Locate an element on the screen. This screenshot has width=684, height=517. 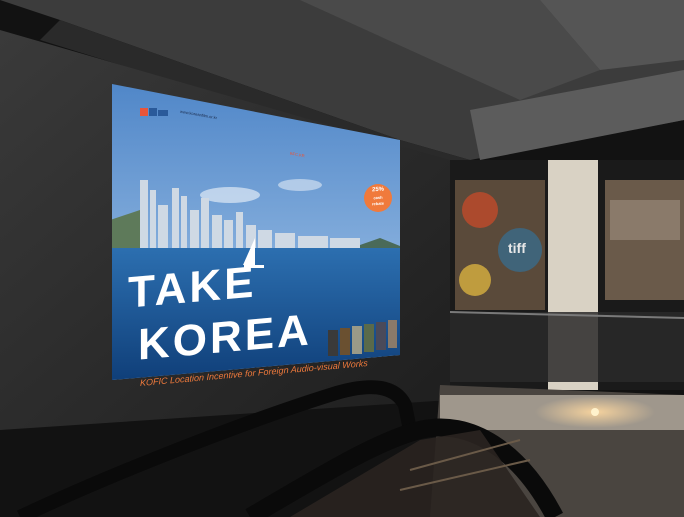
badge-percent: 25% is located at coordinates (377, 190).